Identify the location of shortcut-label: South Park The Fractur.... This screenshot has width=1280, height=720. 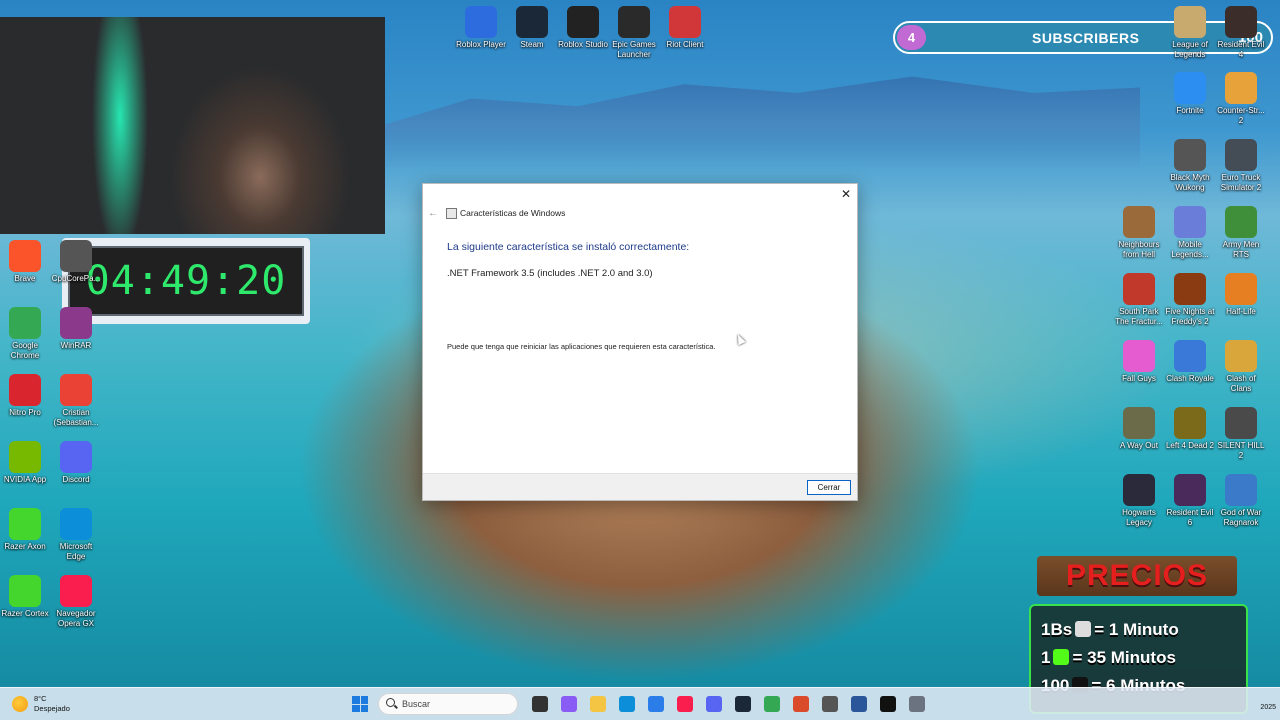
(1139, 316).